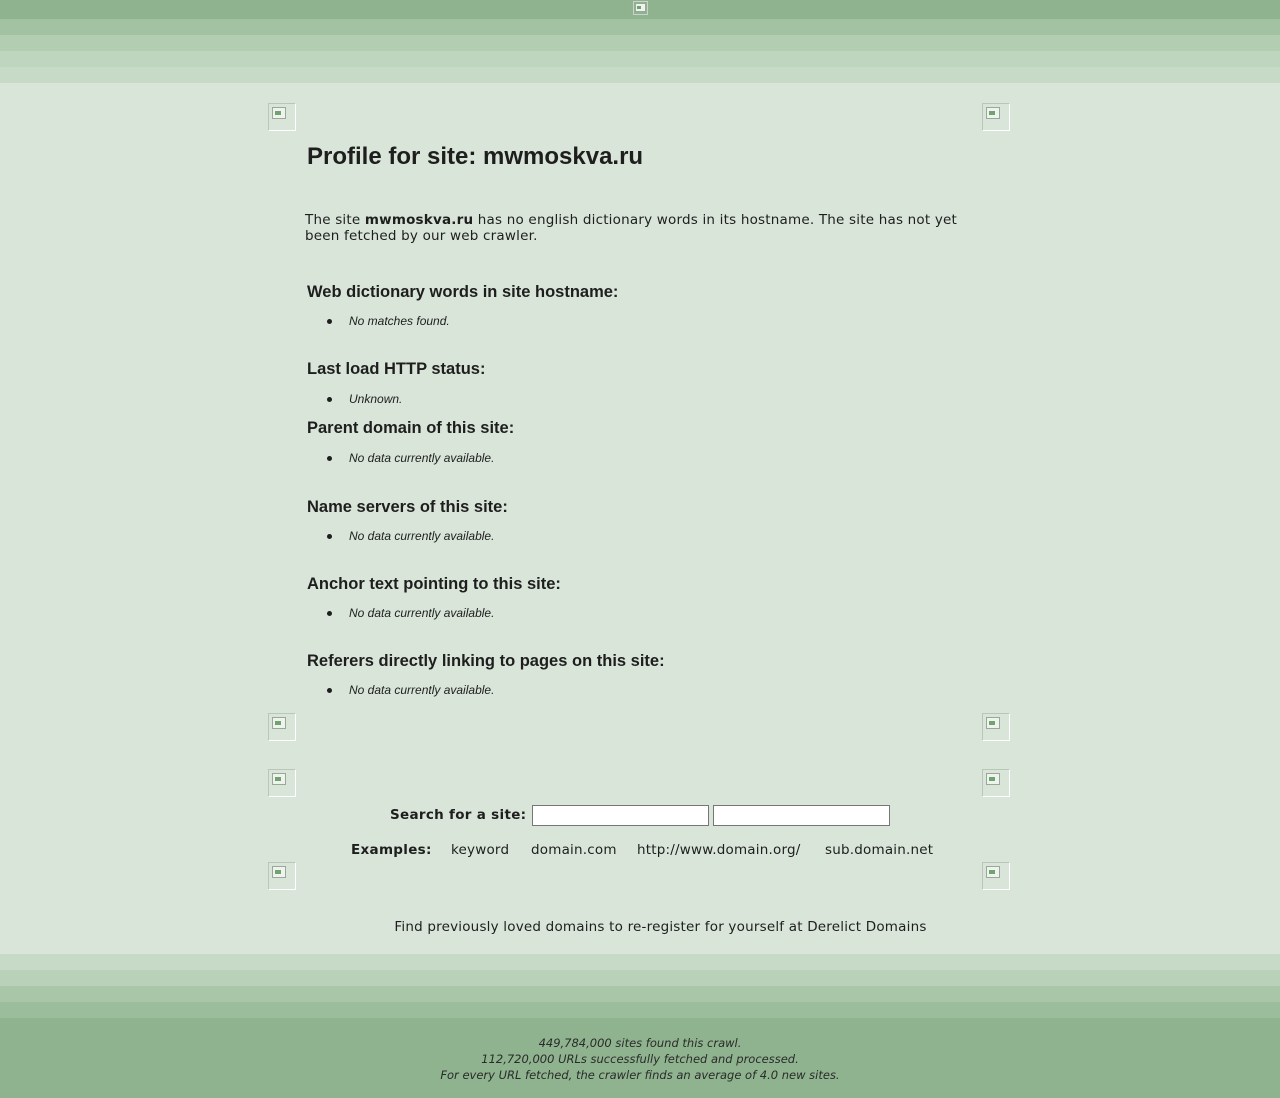 The height and width of the screenshot is (1098, 1280). Describe the element at coordinates (996, 727) in the screenshot. I see `corner-image-bottom-right` at that location.